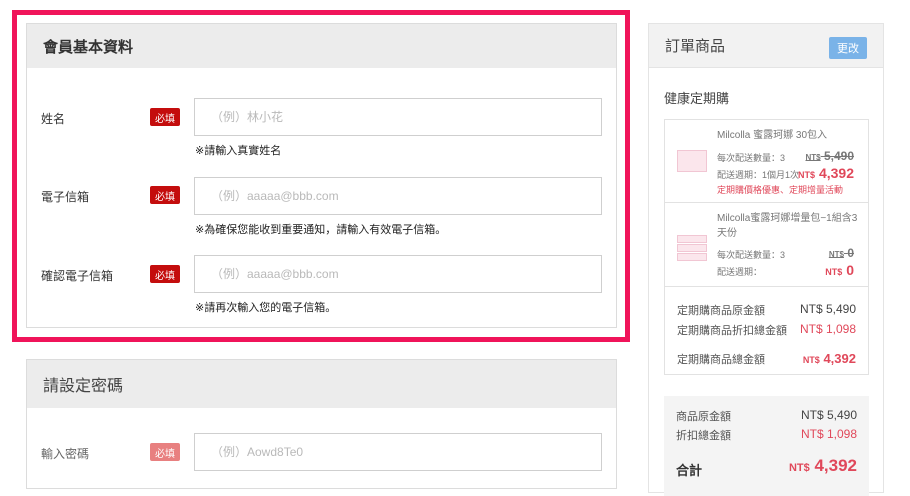 Image resolution: width=910 pixels, height=496 pixels. What do you see at coordinates (766, 435) in the screenshot?
I see `discount-total-row: 折扣總金額 NT$ 1,098` at bounding box center [766, 435].